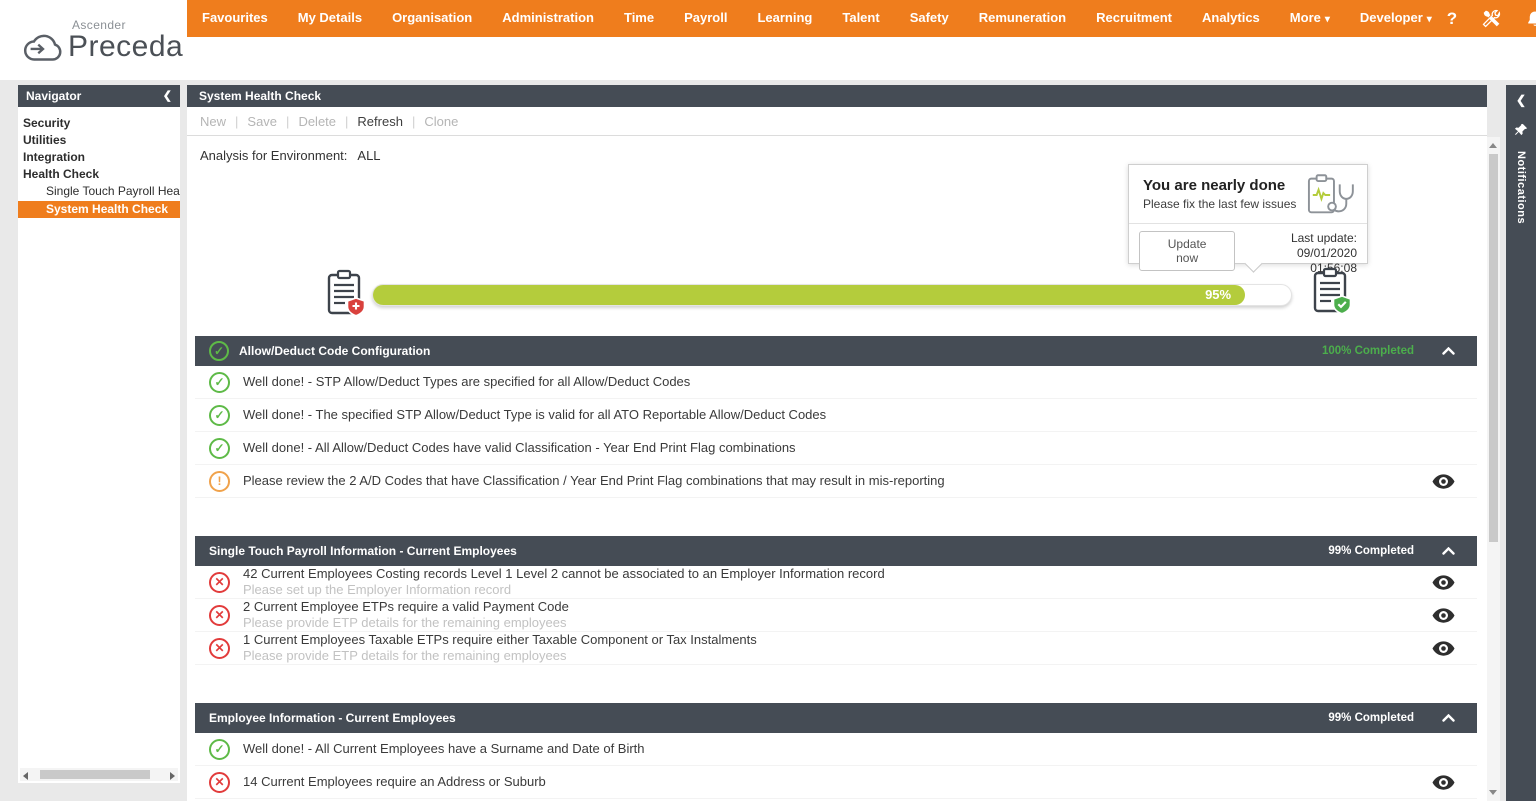 The height and width of the screenshot is (801, 1536). Describe the element at coordinates (1493, 145) in the screenshot. I see `scroll-up-arrow` at that location.